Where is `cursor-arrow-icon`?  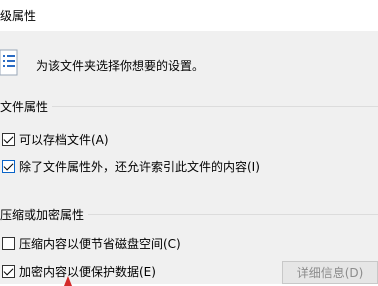 cursor-arrow-icon is located at coordinates (68, 281).